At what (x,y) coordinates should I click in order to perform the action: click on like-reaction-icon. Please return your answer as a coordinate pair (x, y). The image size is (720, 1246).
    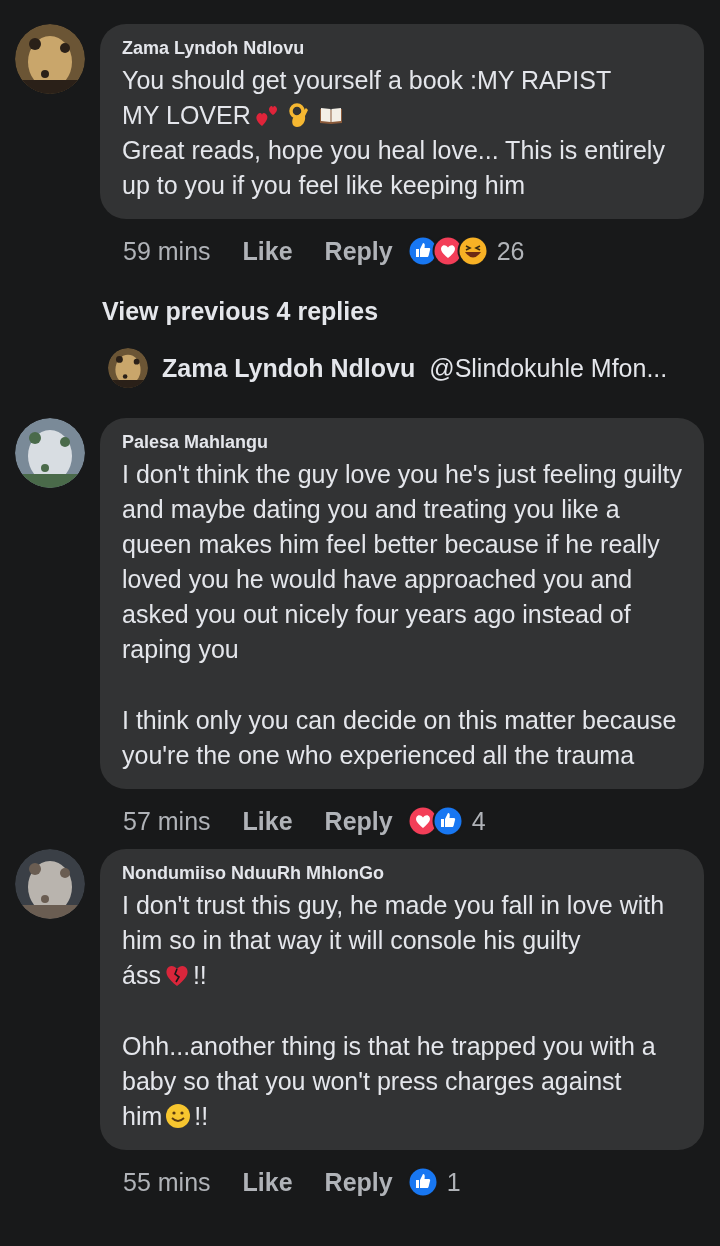
    Looking at the image, I should click on (447, 821).